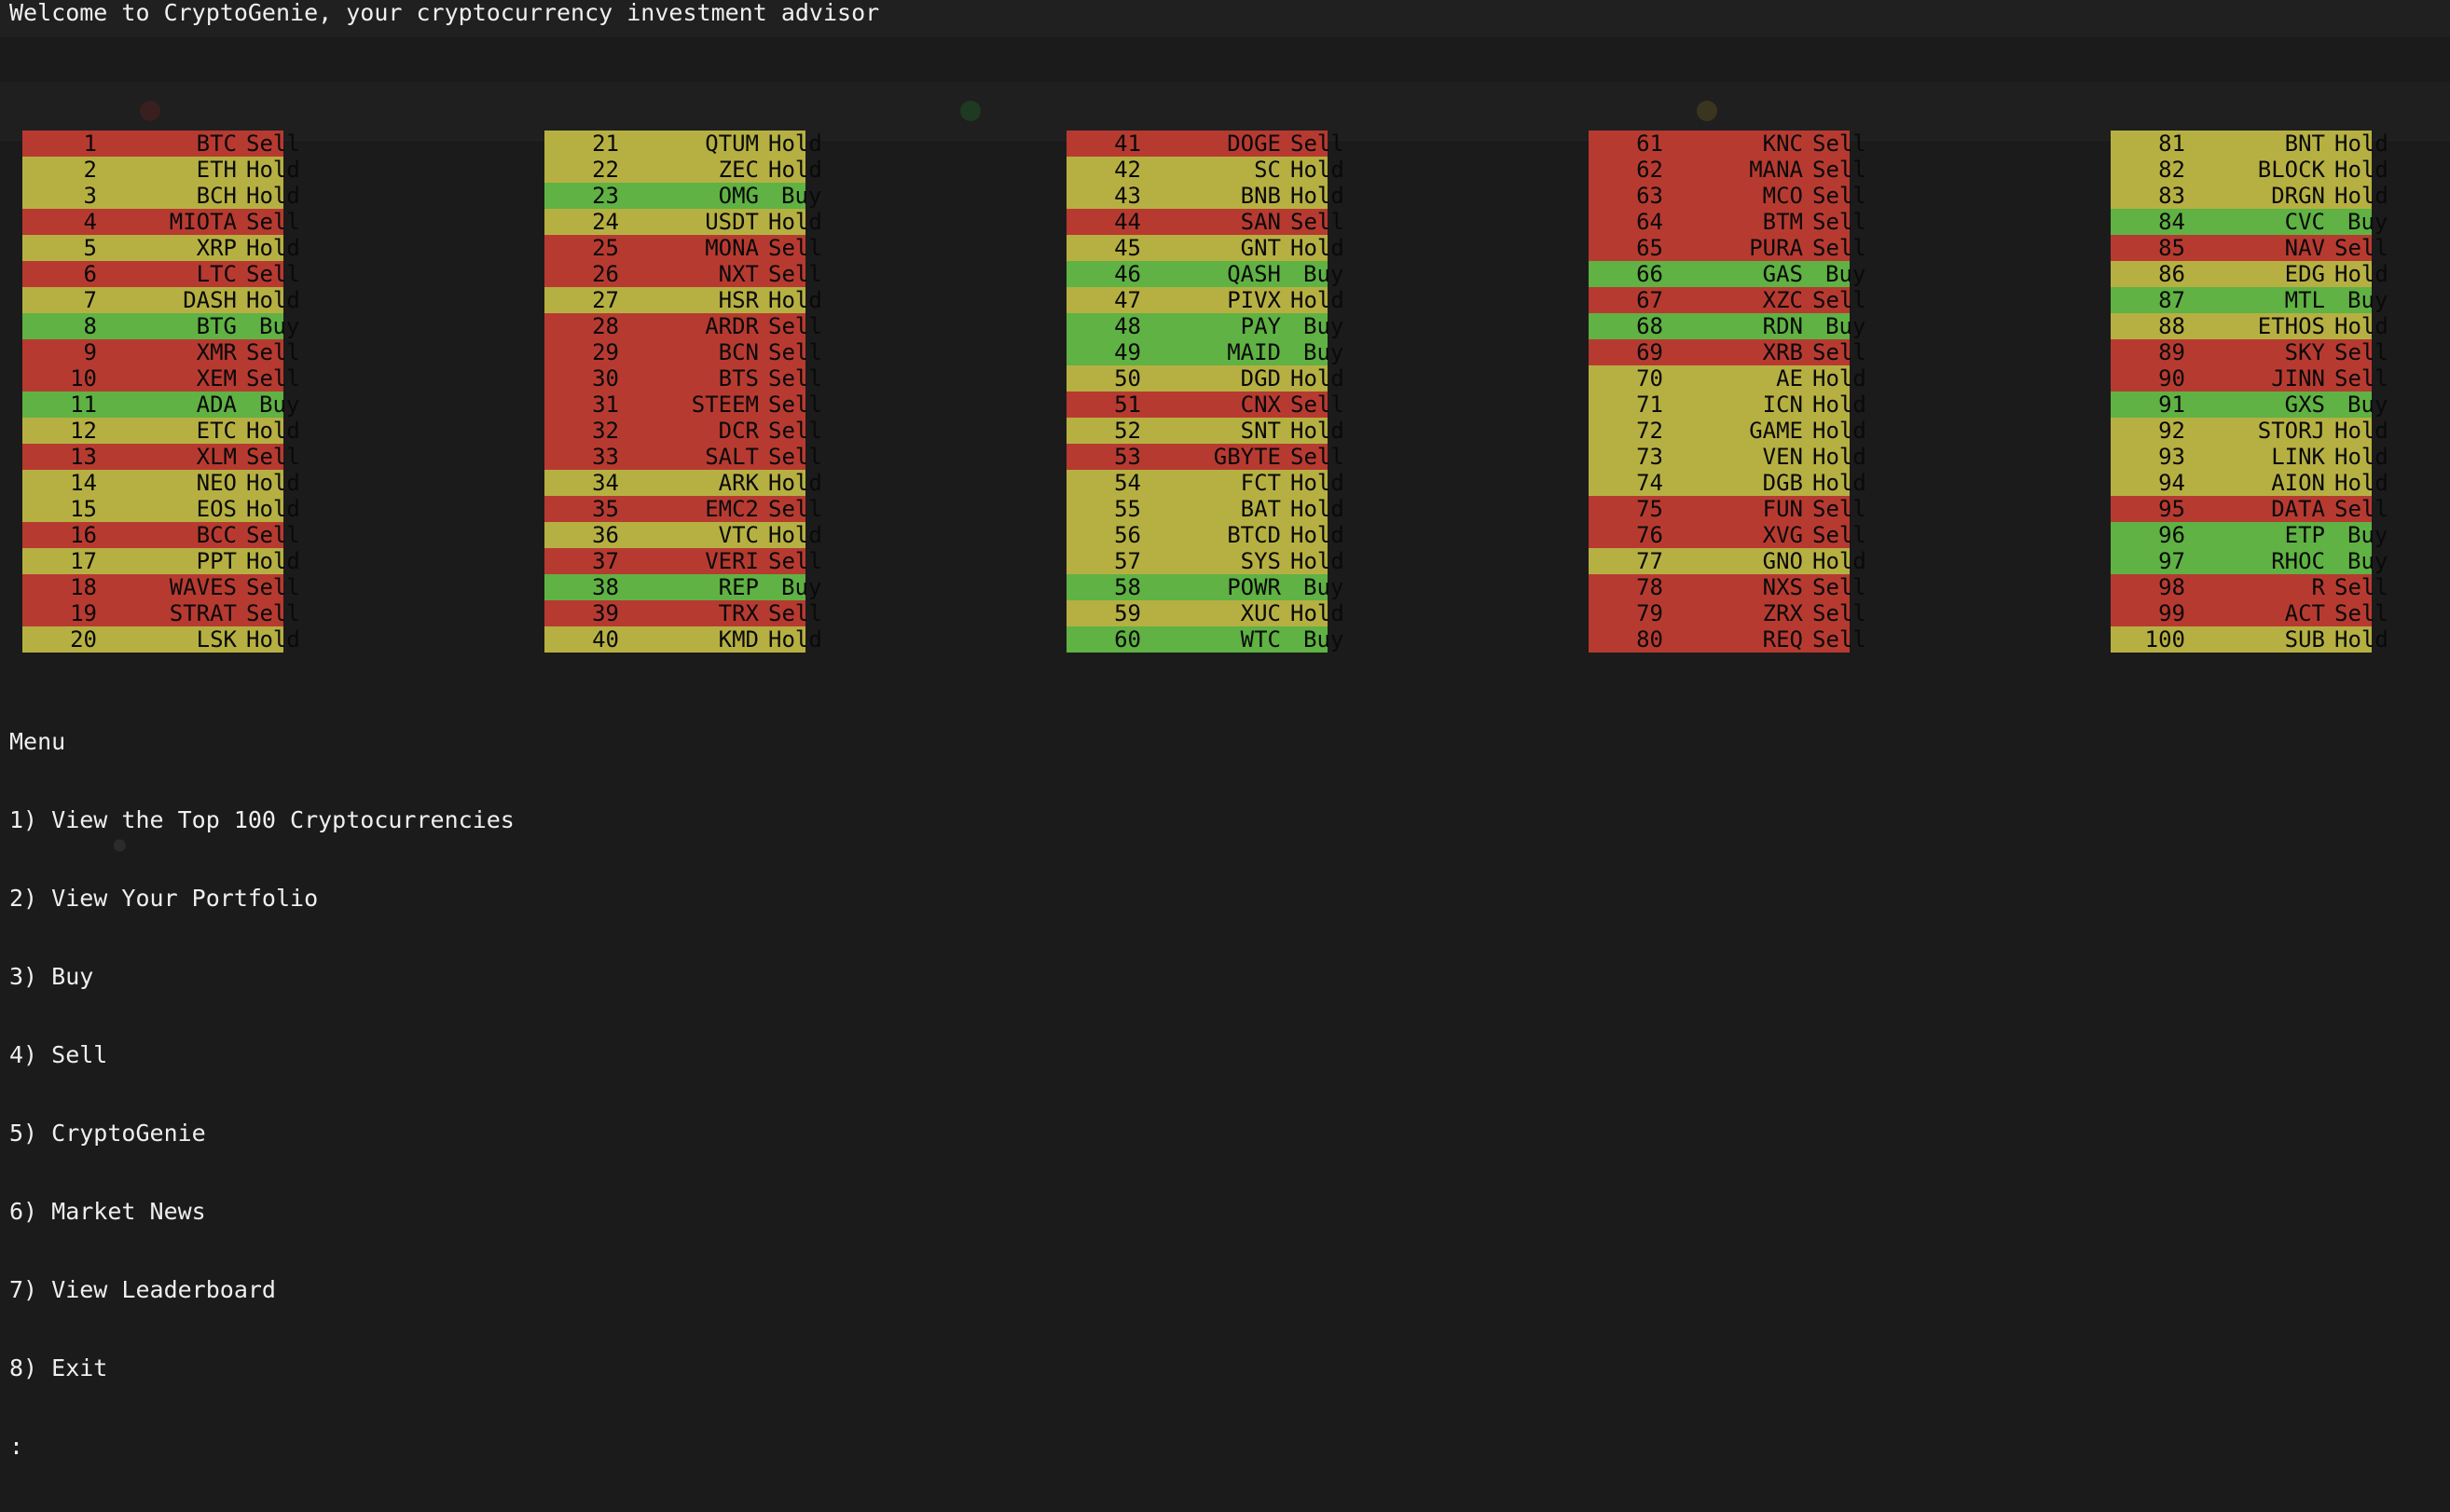 Image resolution: width=2450 pixels, height=1512 pixels. Describe the element at coordinates (2171, 483) in the screenshot. I see `coin-rank: 94` at that location.